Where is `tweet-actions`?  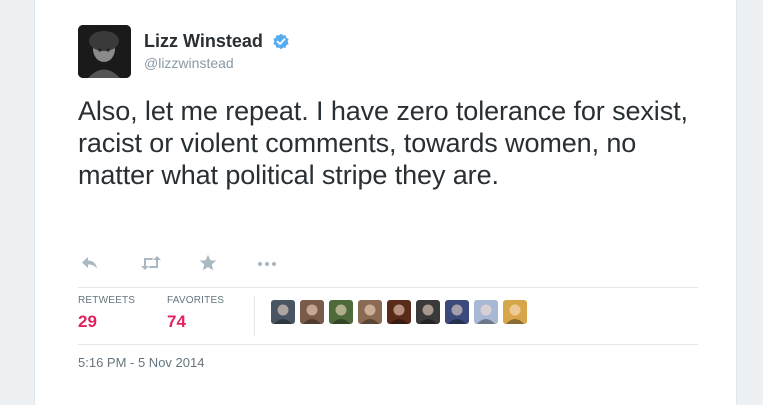
tweet-actions is located at coordinates (230, 265).